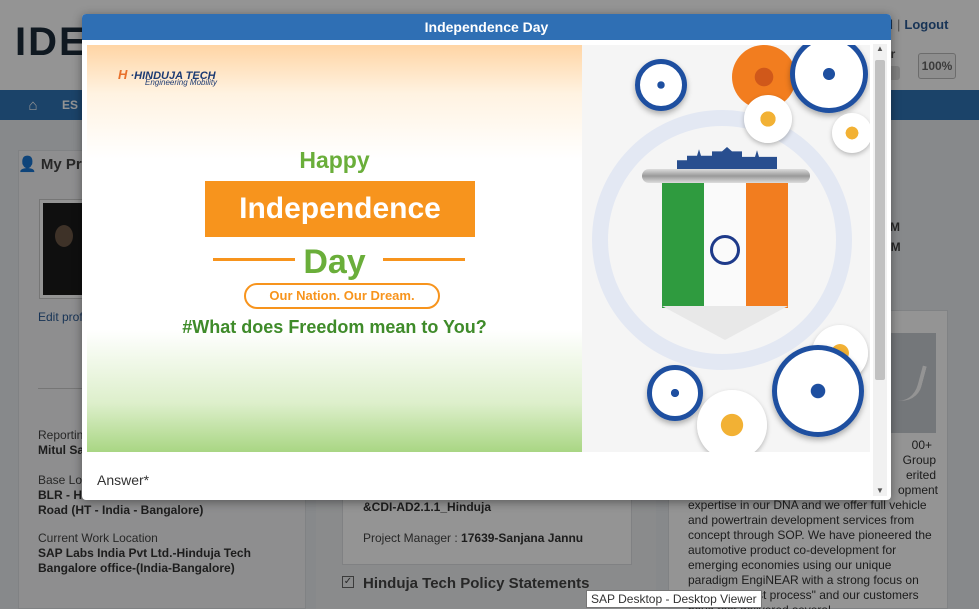  Describe the element at coordinates (880, 49) in the screenshot. I see `scroll-up-icon: ▲` at that location.